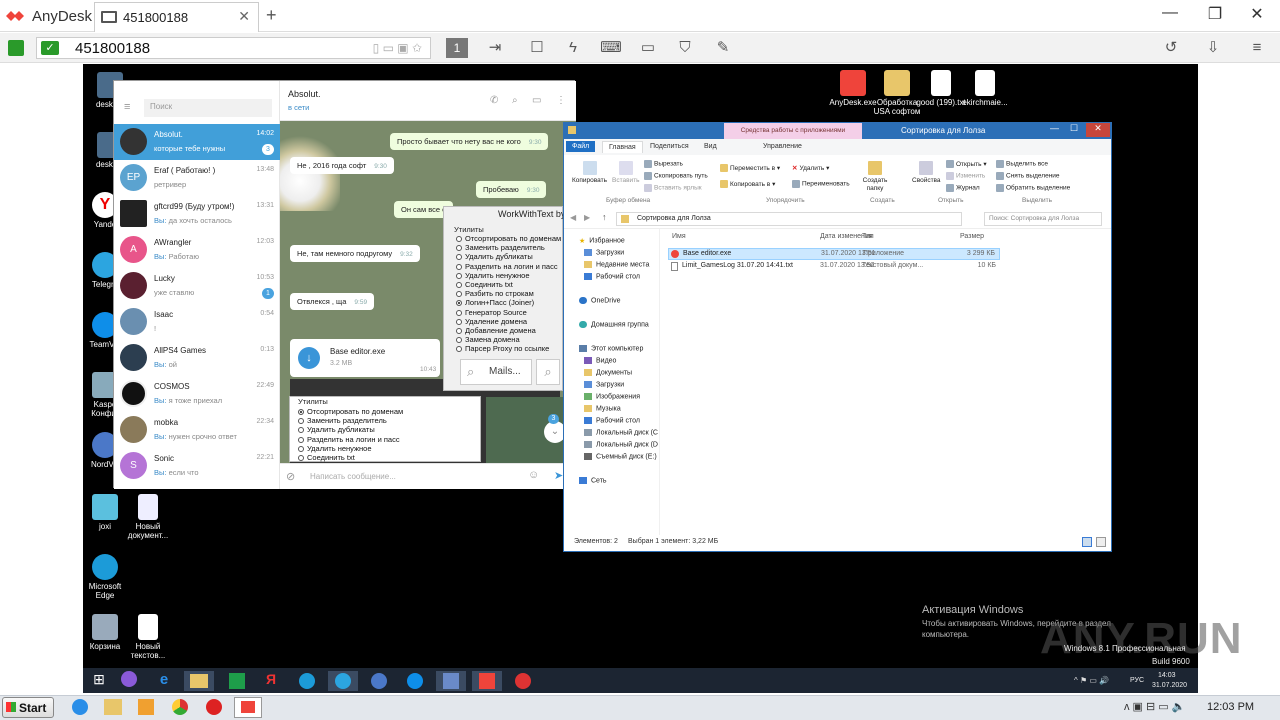 Image resolution: width=1280 pixels, height=720 pixels. I want to click on column-size: Размер, so click(972, 236).